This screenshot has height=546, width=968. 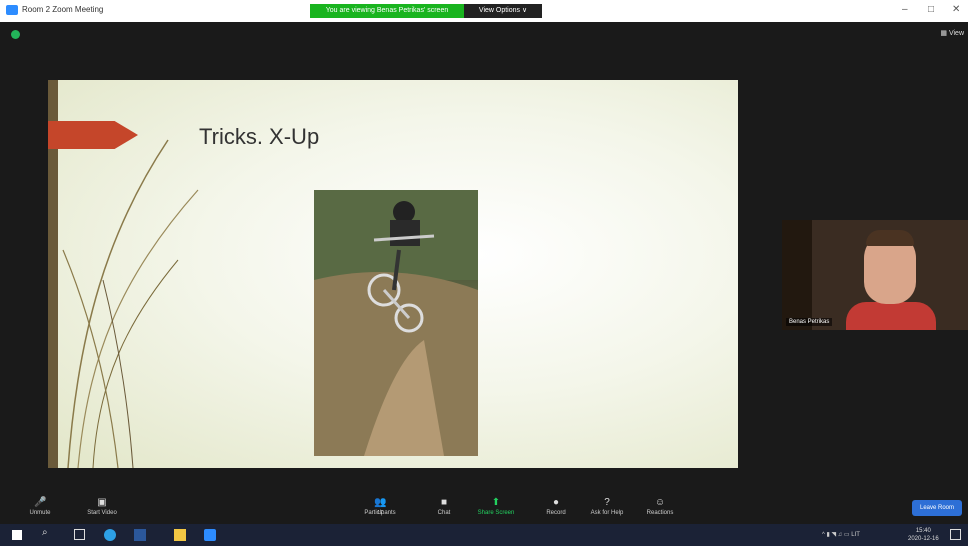 I want to click on view-button: ▦ View, so click(x=952, y=33).